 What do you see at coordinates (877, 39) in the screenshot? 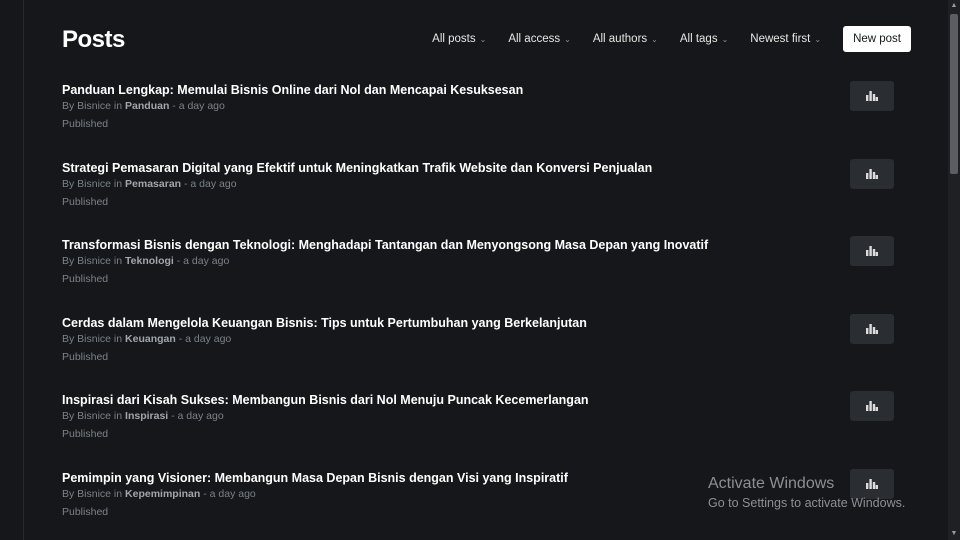
I see `new-post-button: New post` at bounding box center [877, 39].